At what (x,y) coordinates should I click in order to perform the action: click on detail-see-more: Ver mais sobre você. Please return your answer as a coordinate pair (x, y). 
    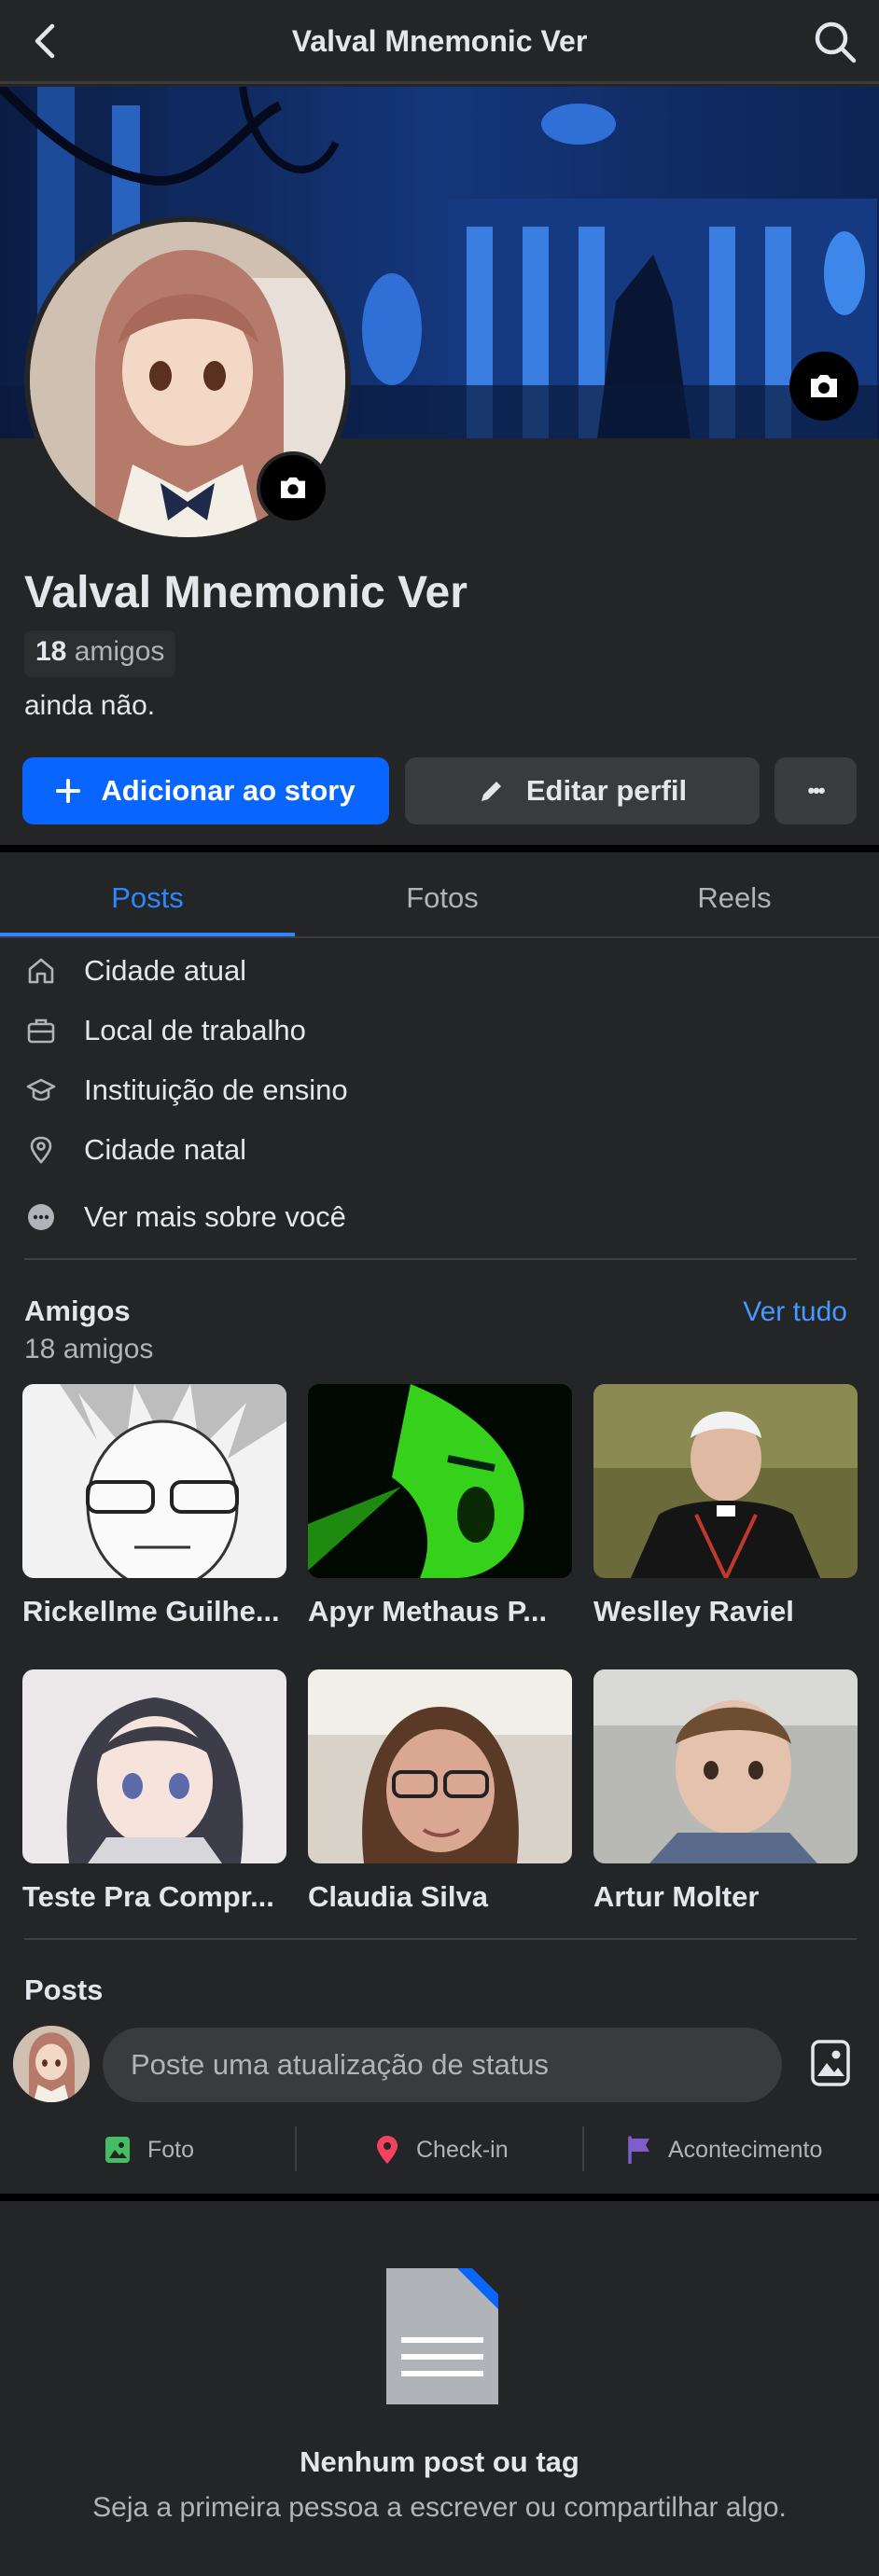
    Looking at the image, I should click on (185, 1217).